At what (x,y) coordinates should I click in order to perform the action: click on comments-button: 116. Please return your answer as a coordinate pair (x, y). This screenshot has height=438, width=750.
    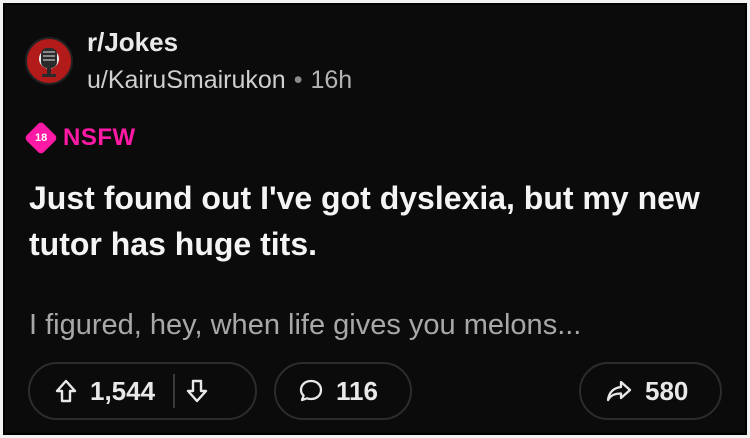
    Looking at the image, I should click on (343, 391).